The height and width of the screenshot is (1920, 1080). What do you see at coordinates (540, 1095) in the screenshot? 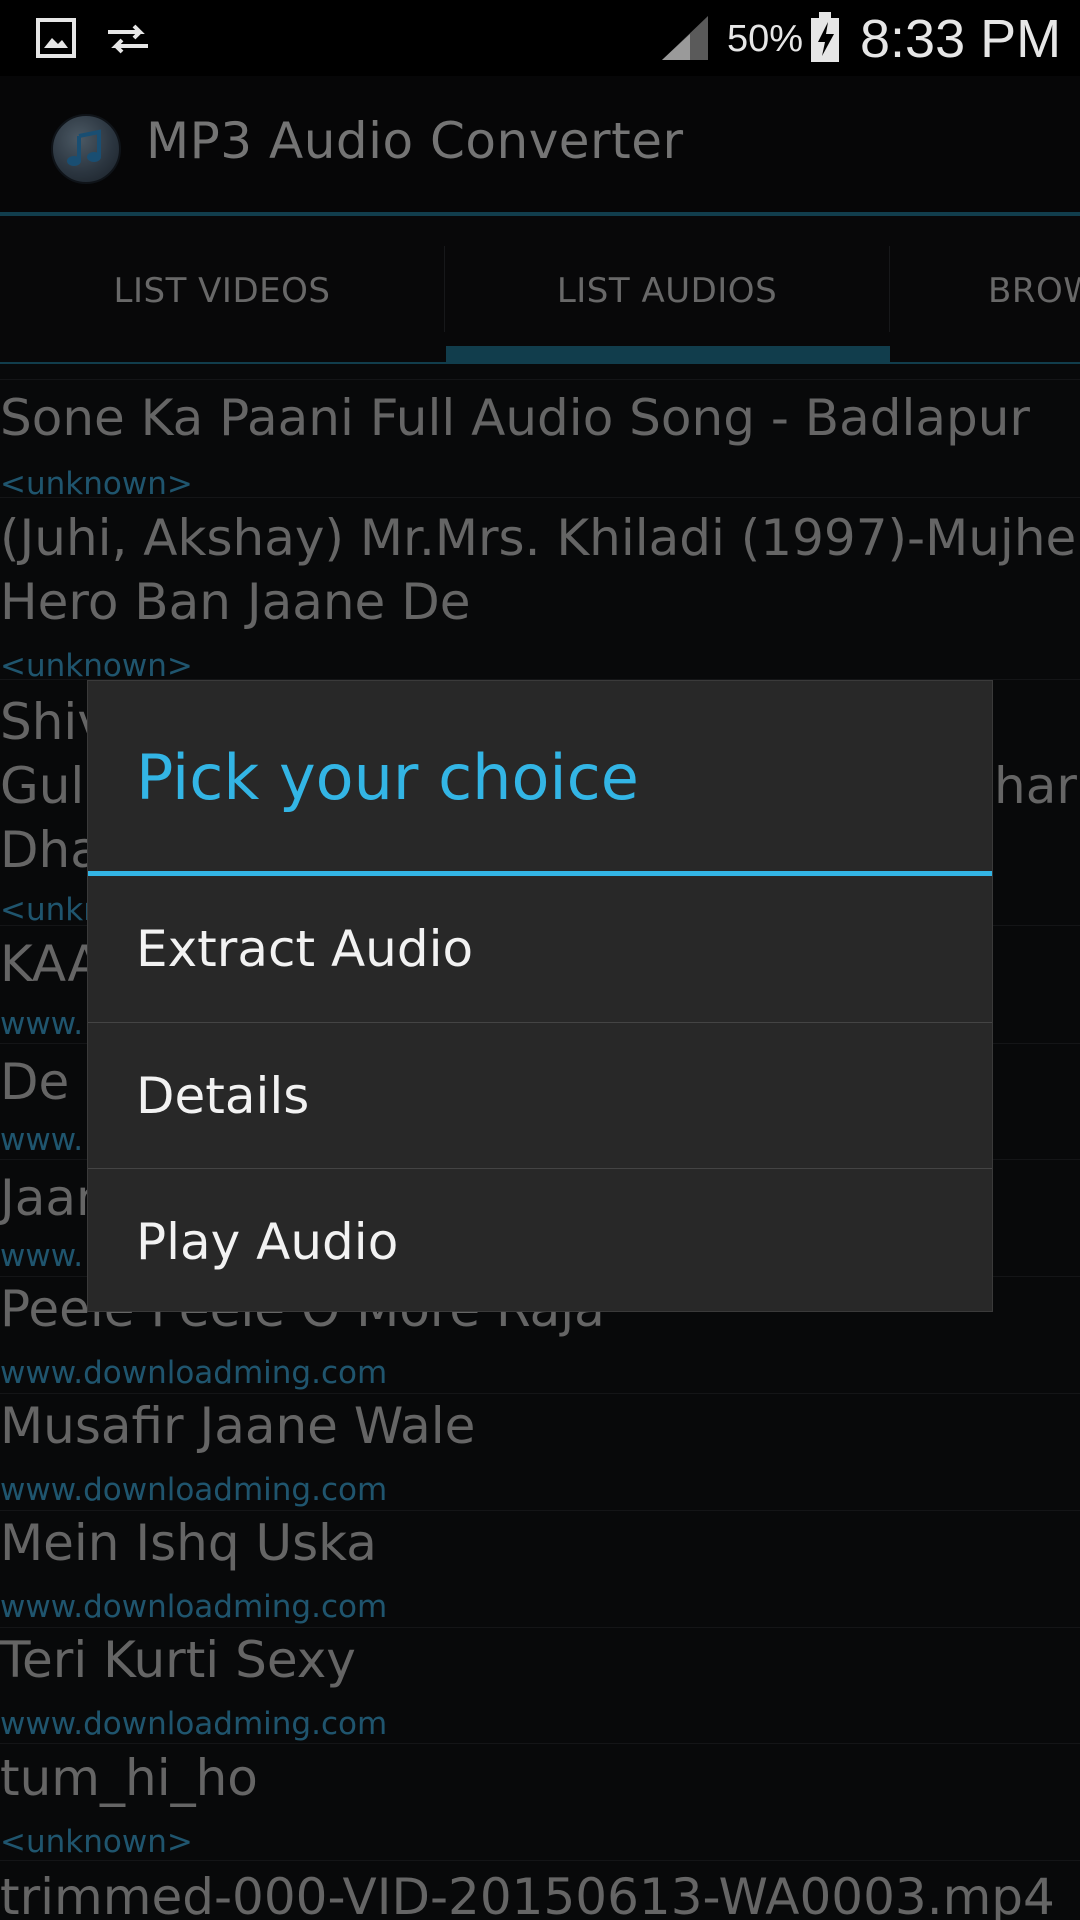
I see `details-option: Details` at bounding box center [540, 1095].